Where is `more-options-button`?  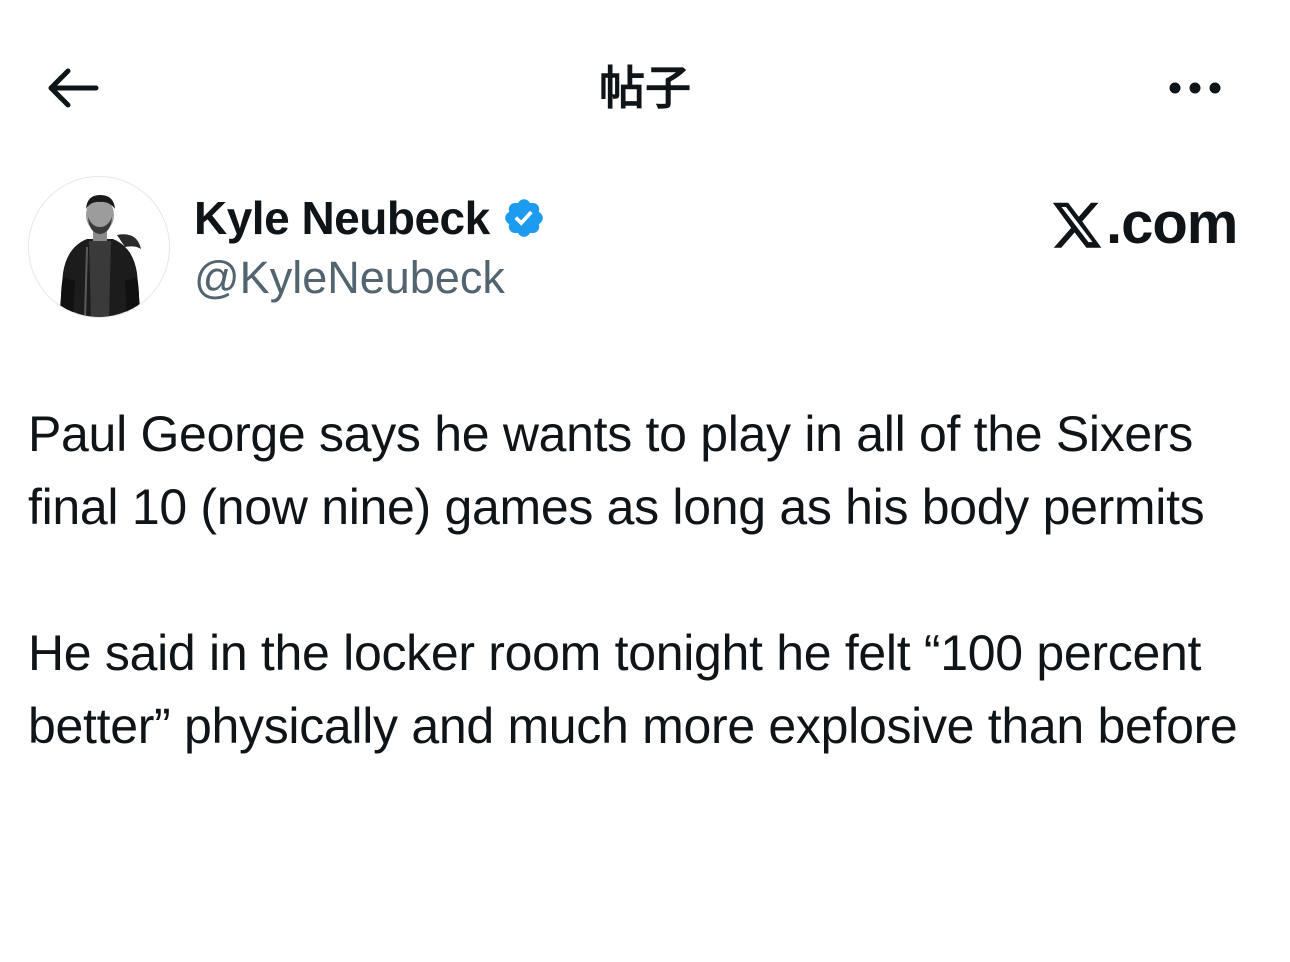
more-options-button is located at coordinates (1195, 88).